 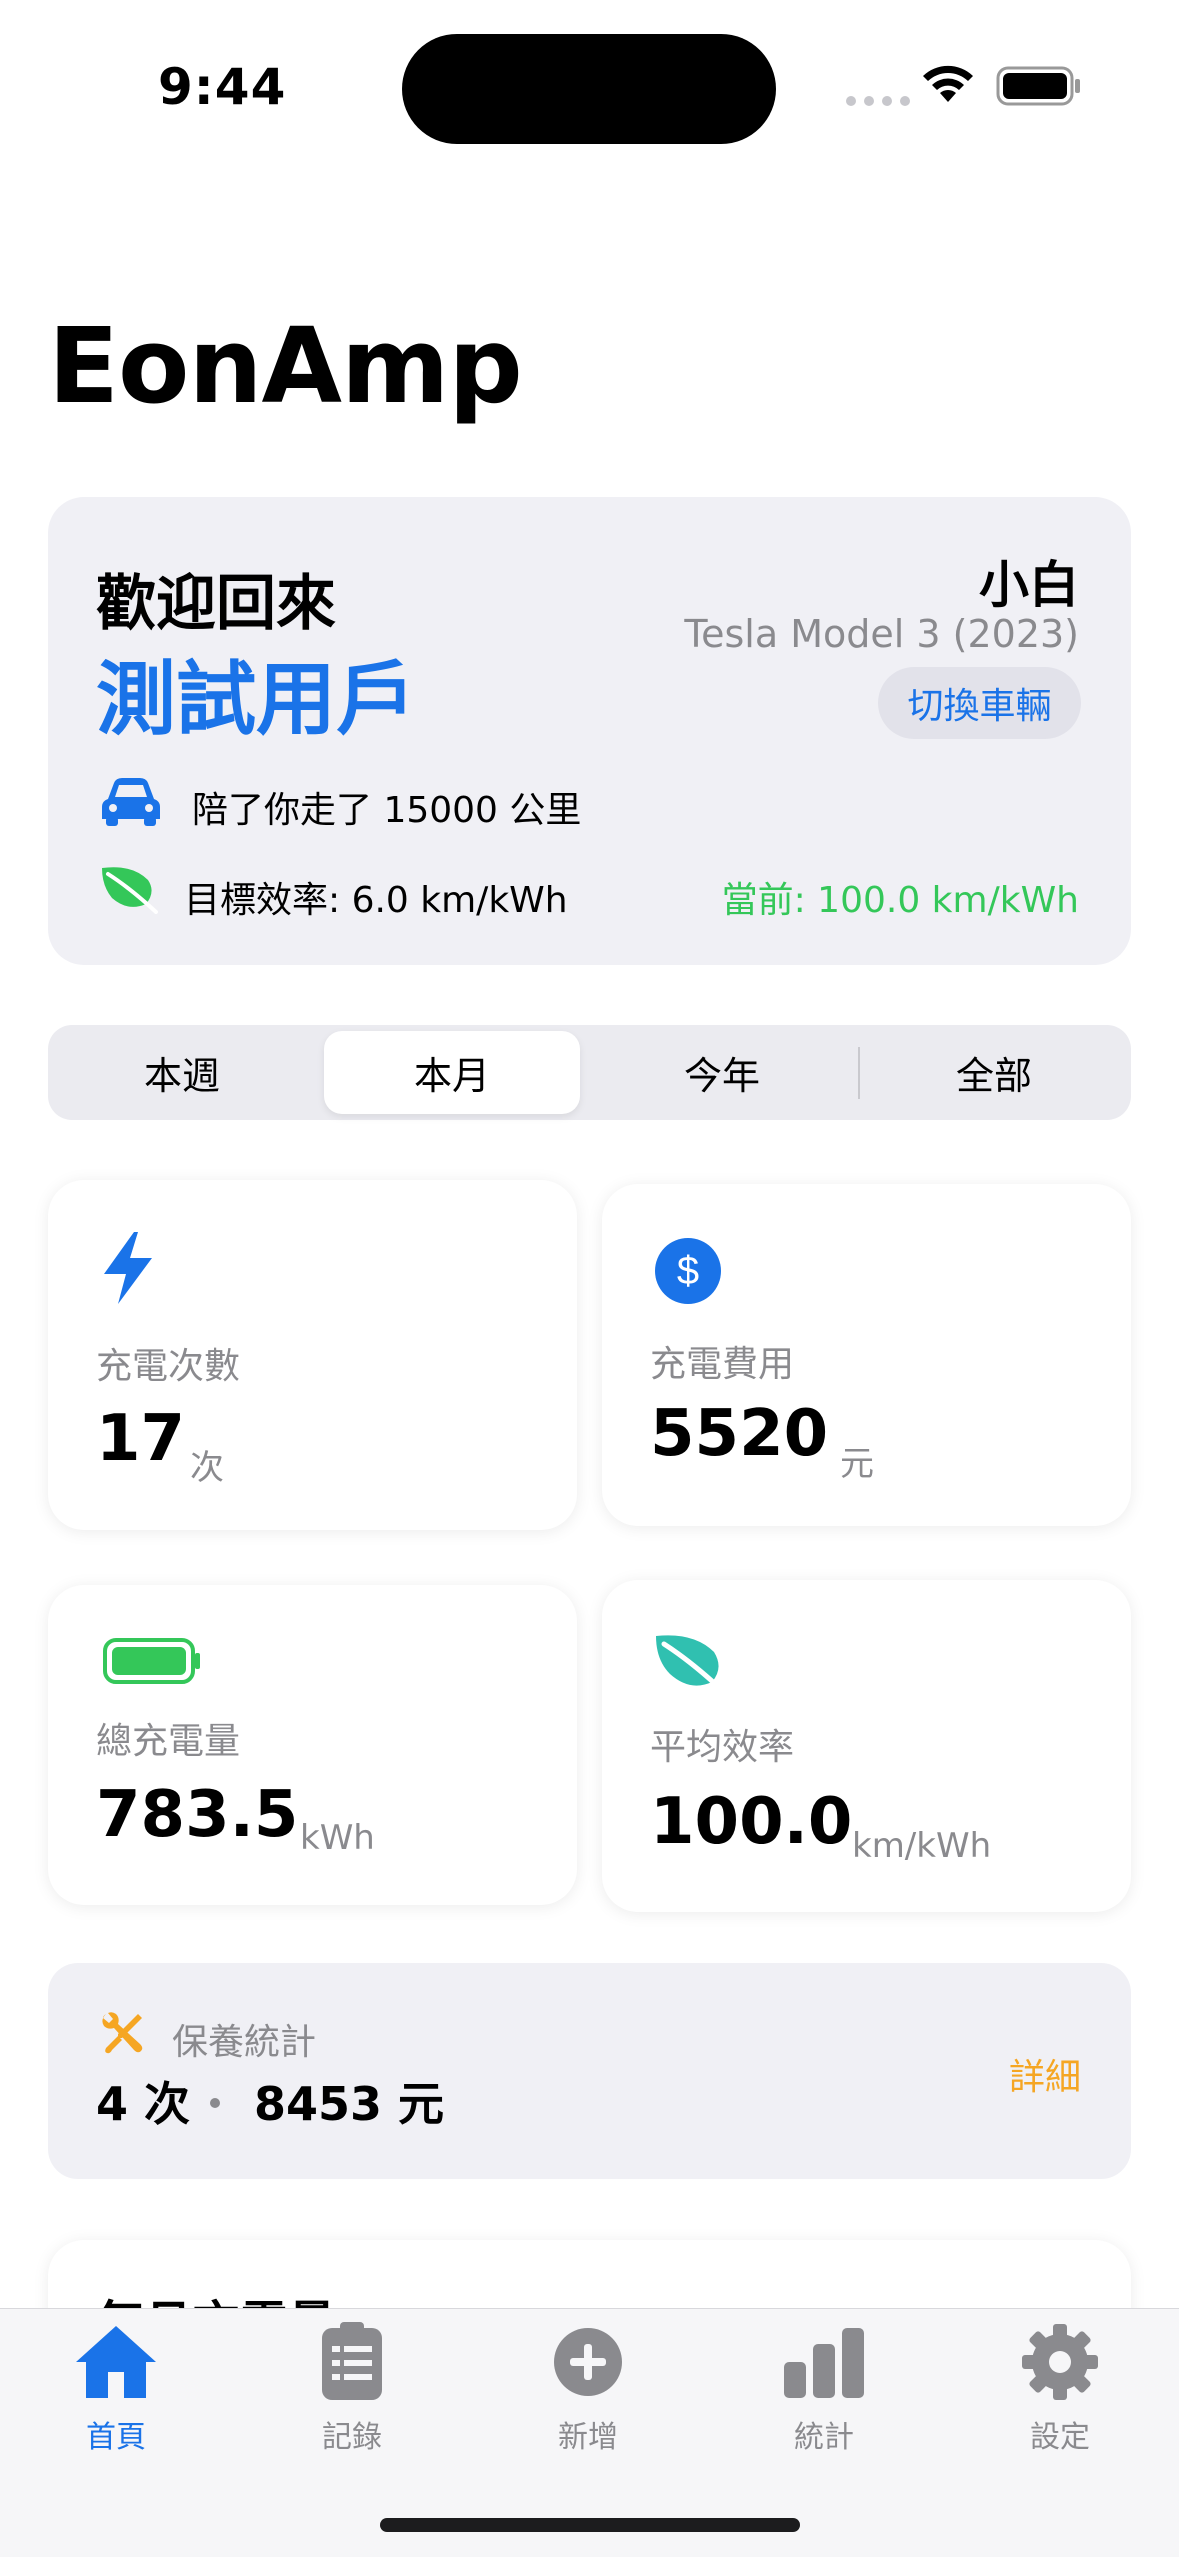 I want to click on target-efficiency: 目標效率: 6.0 km/kWh, so click(x=376, y=900).